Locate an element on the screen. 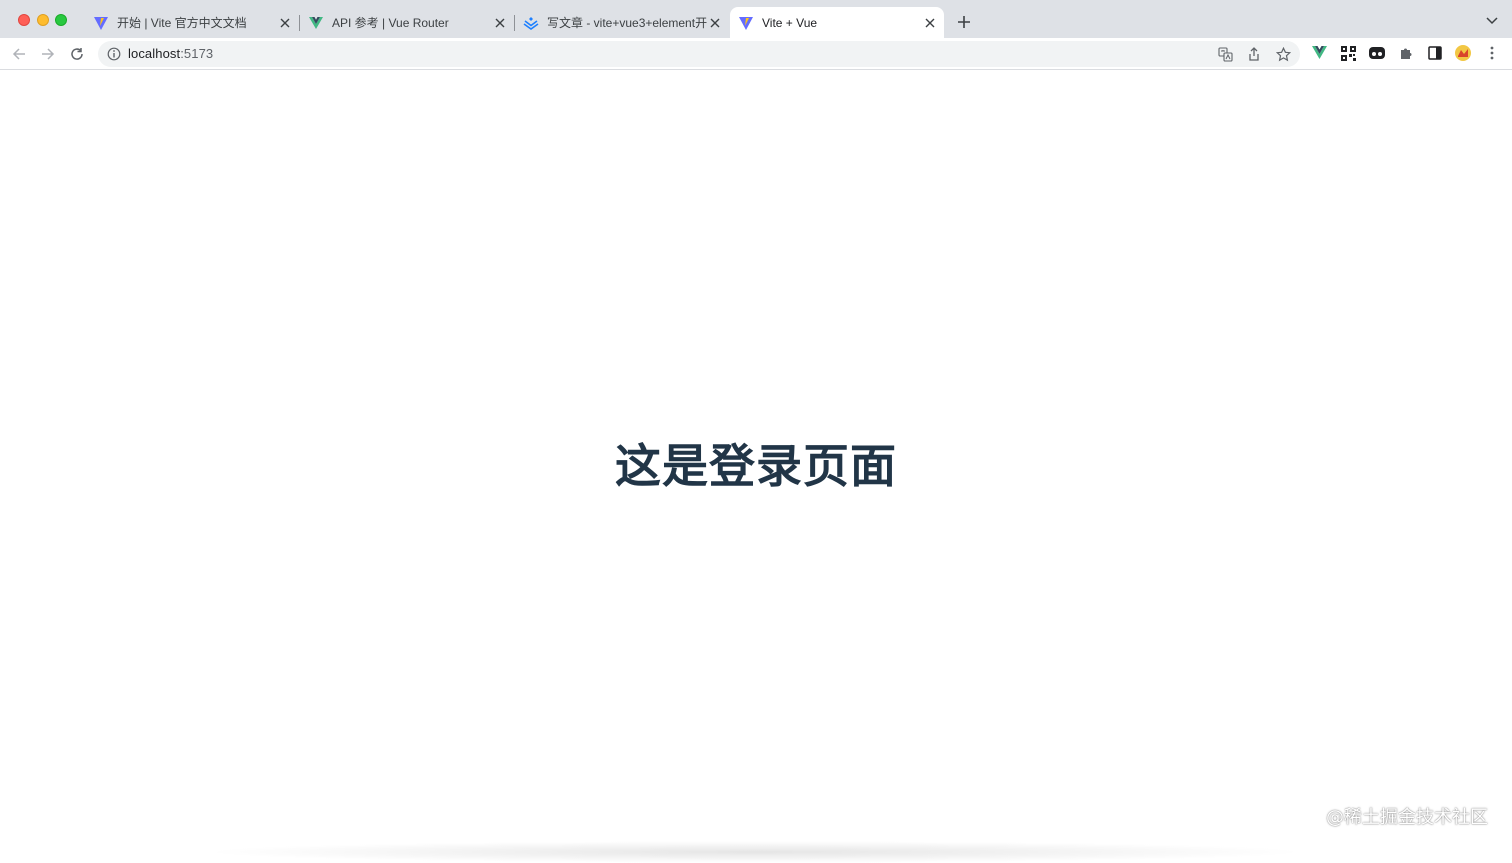  minimize-window-button is located at coordinates (43, 20).